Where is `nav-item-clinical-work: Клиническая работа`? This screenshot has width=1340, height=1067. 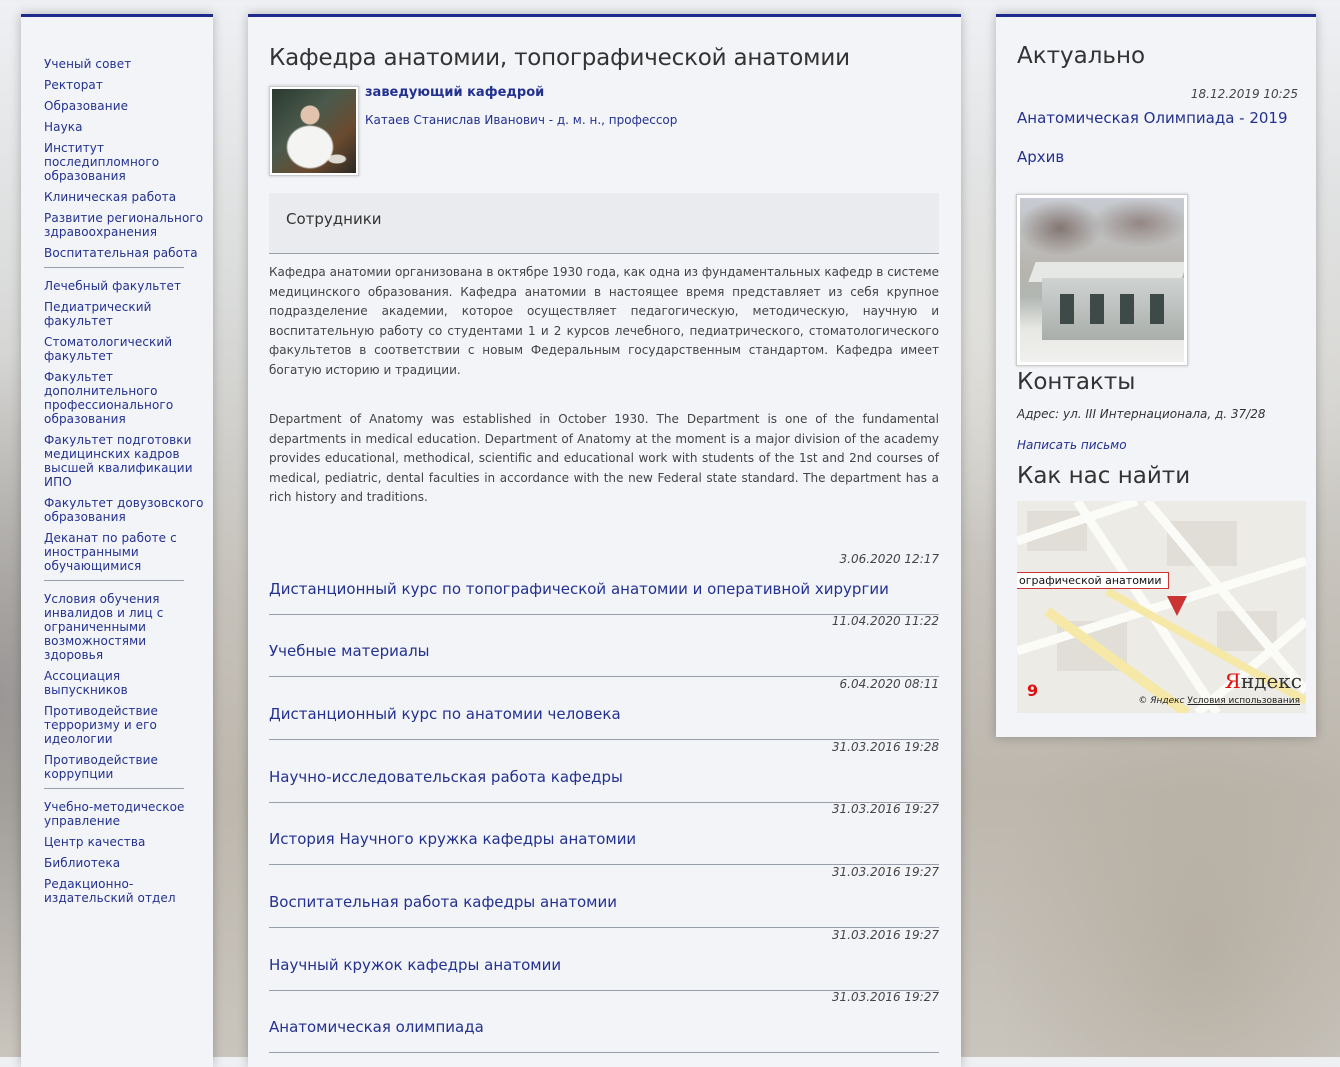
nav-item-clinical-work: Клиническая работа is located at coordinates (124, 197).